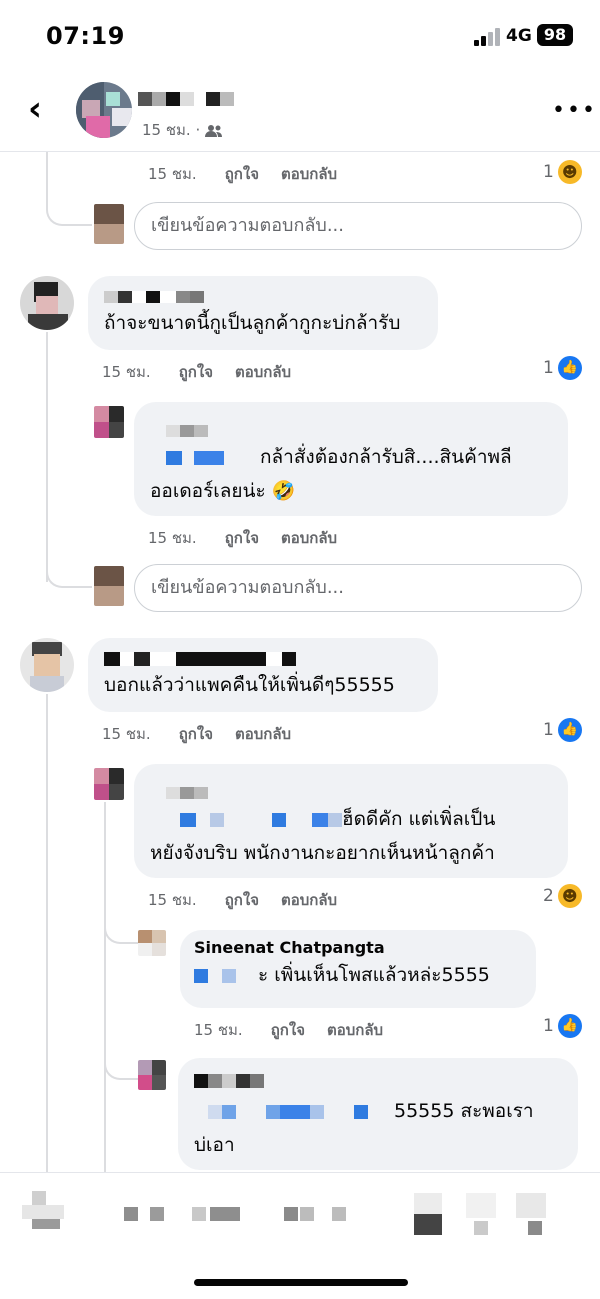 This screenshot has width=600, height=1299. I want to click on gif-icon, so click(481, 1214).